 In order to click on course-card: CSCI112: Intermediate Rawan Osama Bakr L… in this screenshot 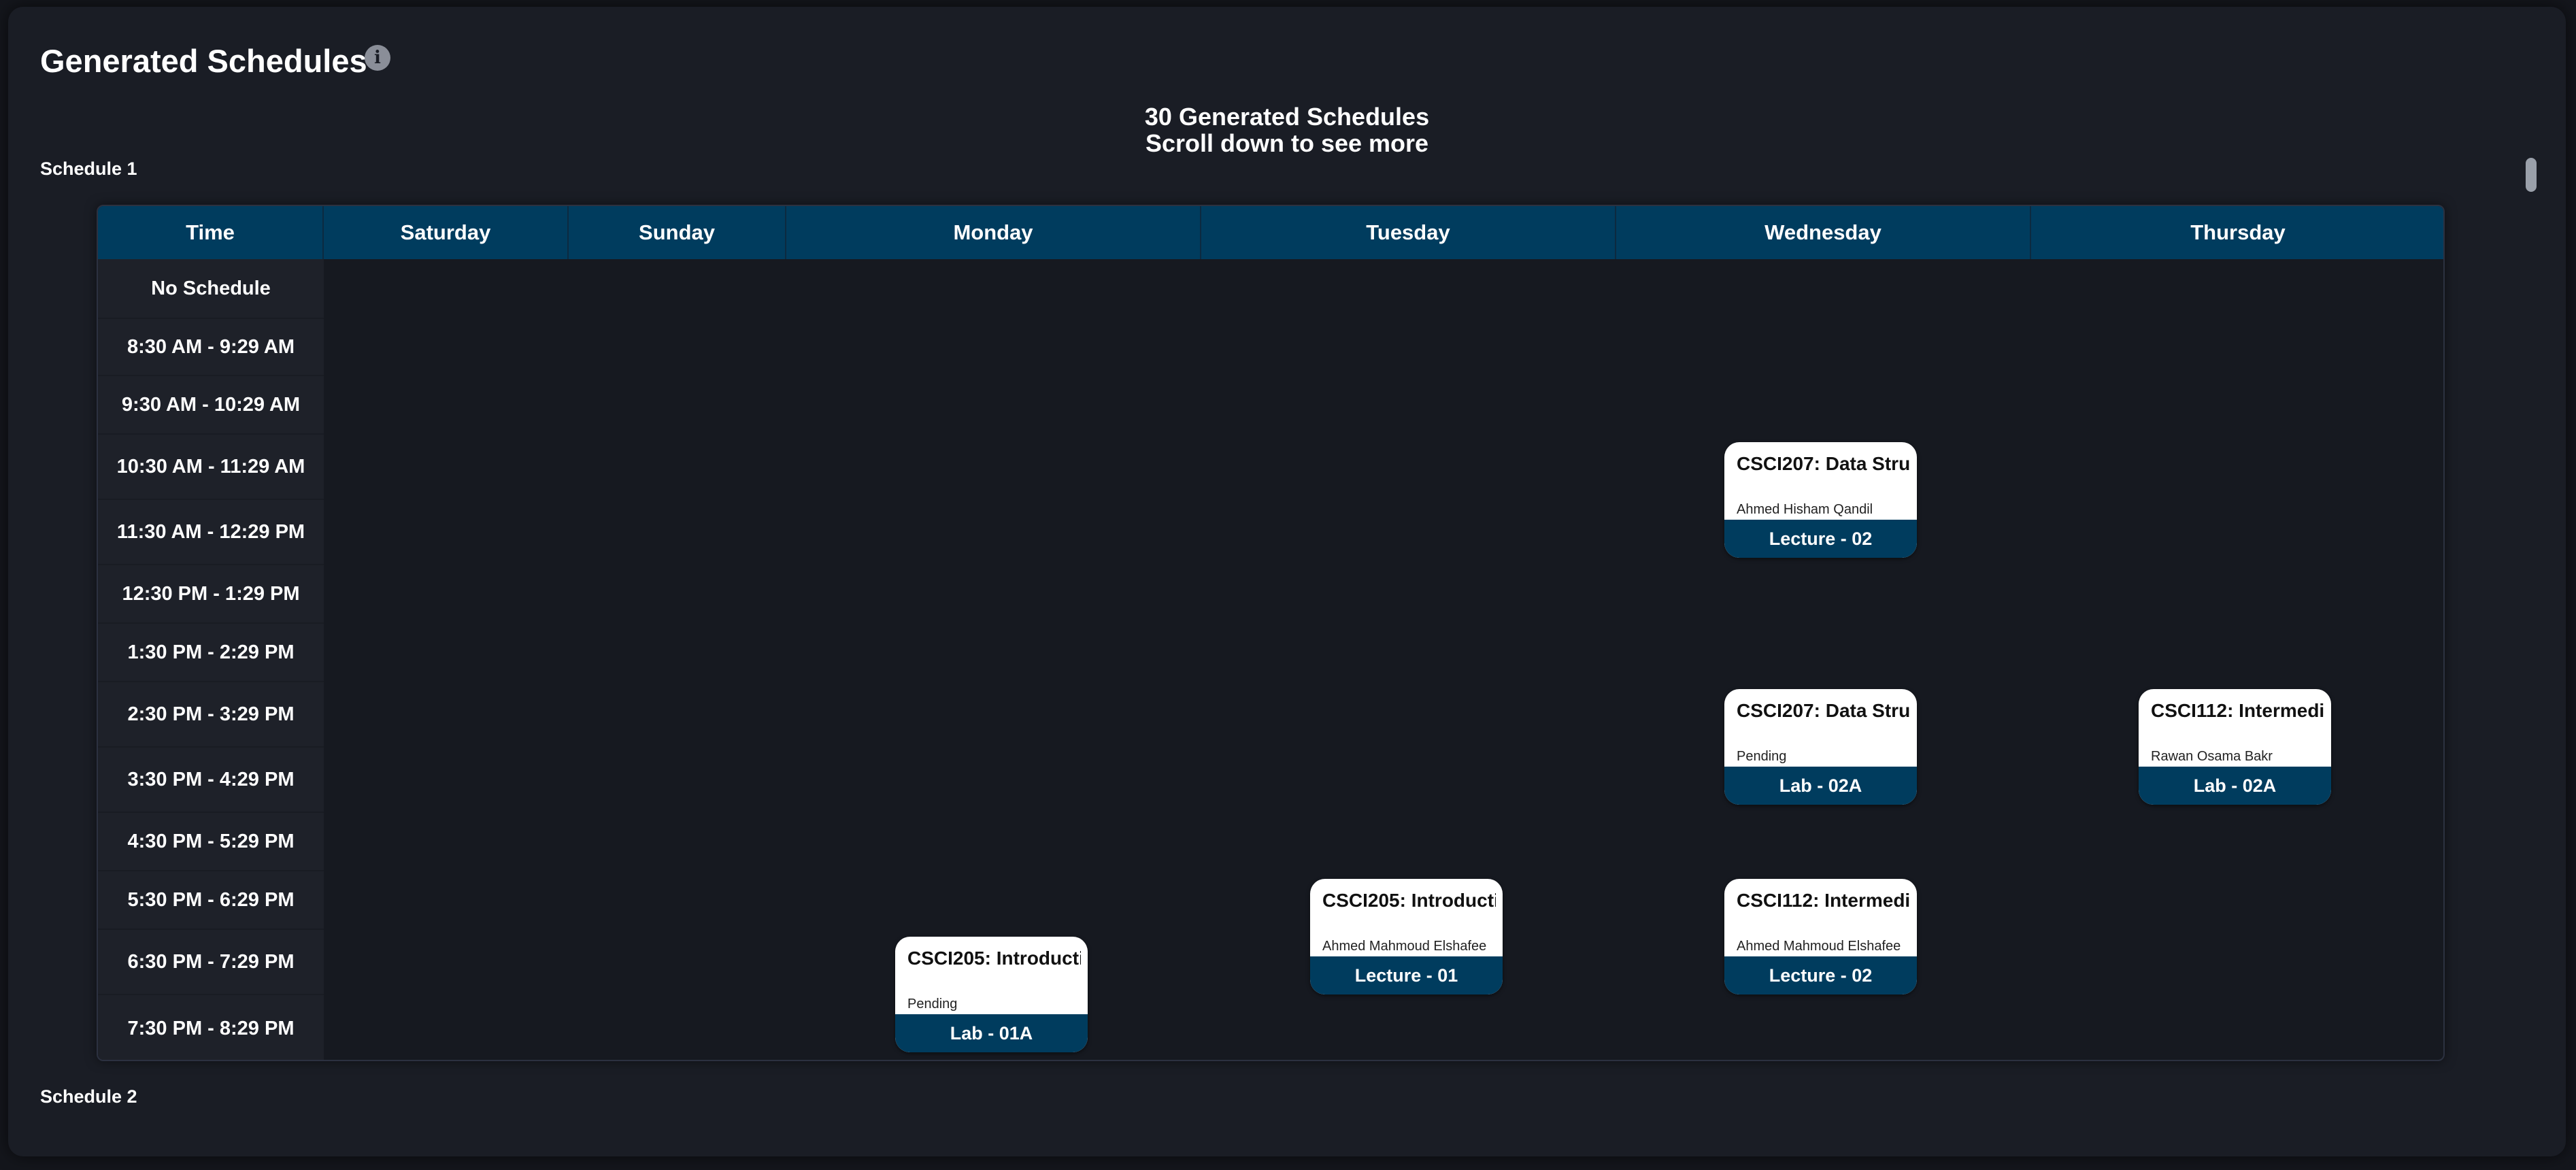, I will do `click(2235, 747)`.